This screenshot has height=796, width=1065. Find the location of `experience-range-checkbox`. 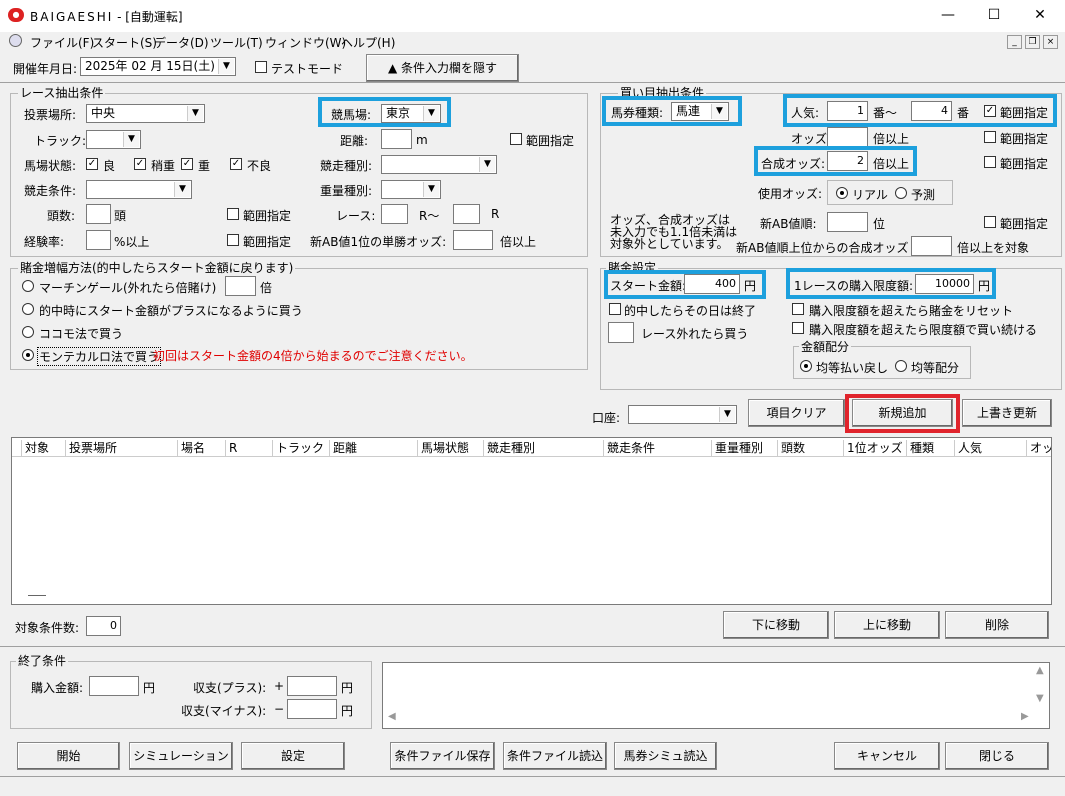

experience-range-checkbox is located at coordinates (233, 240).